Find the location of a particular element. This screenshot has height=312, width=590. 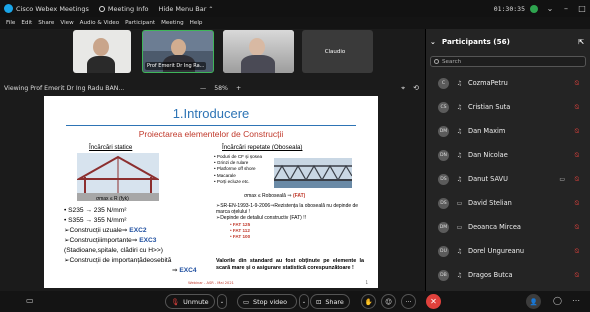

avatar: DU is located at coordinates (443, 251).